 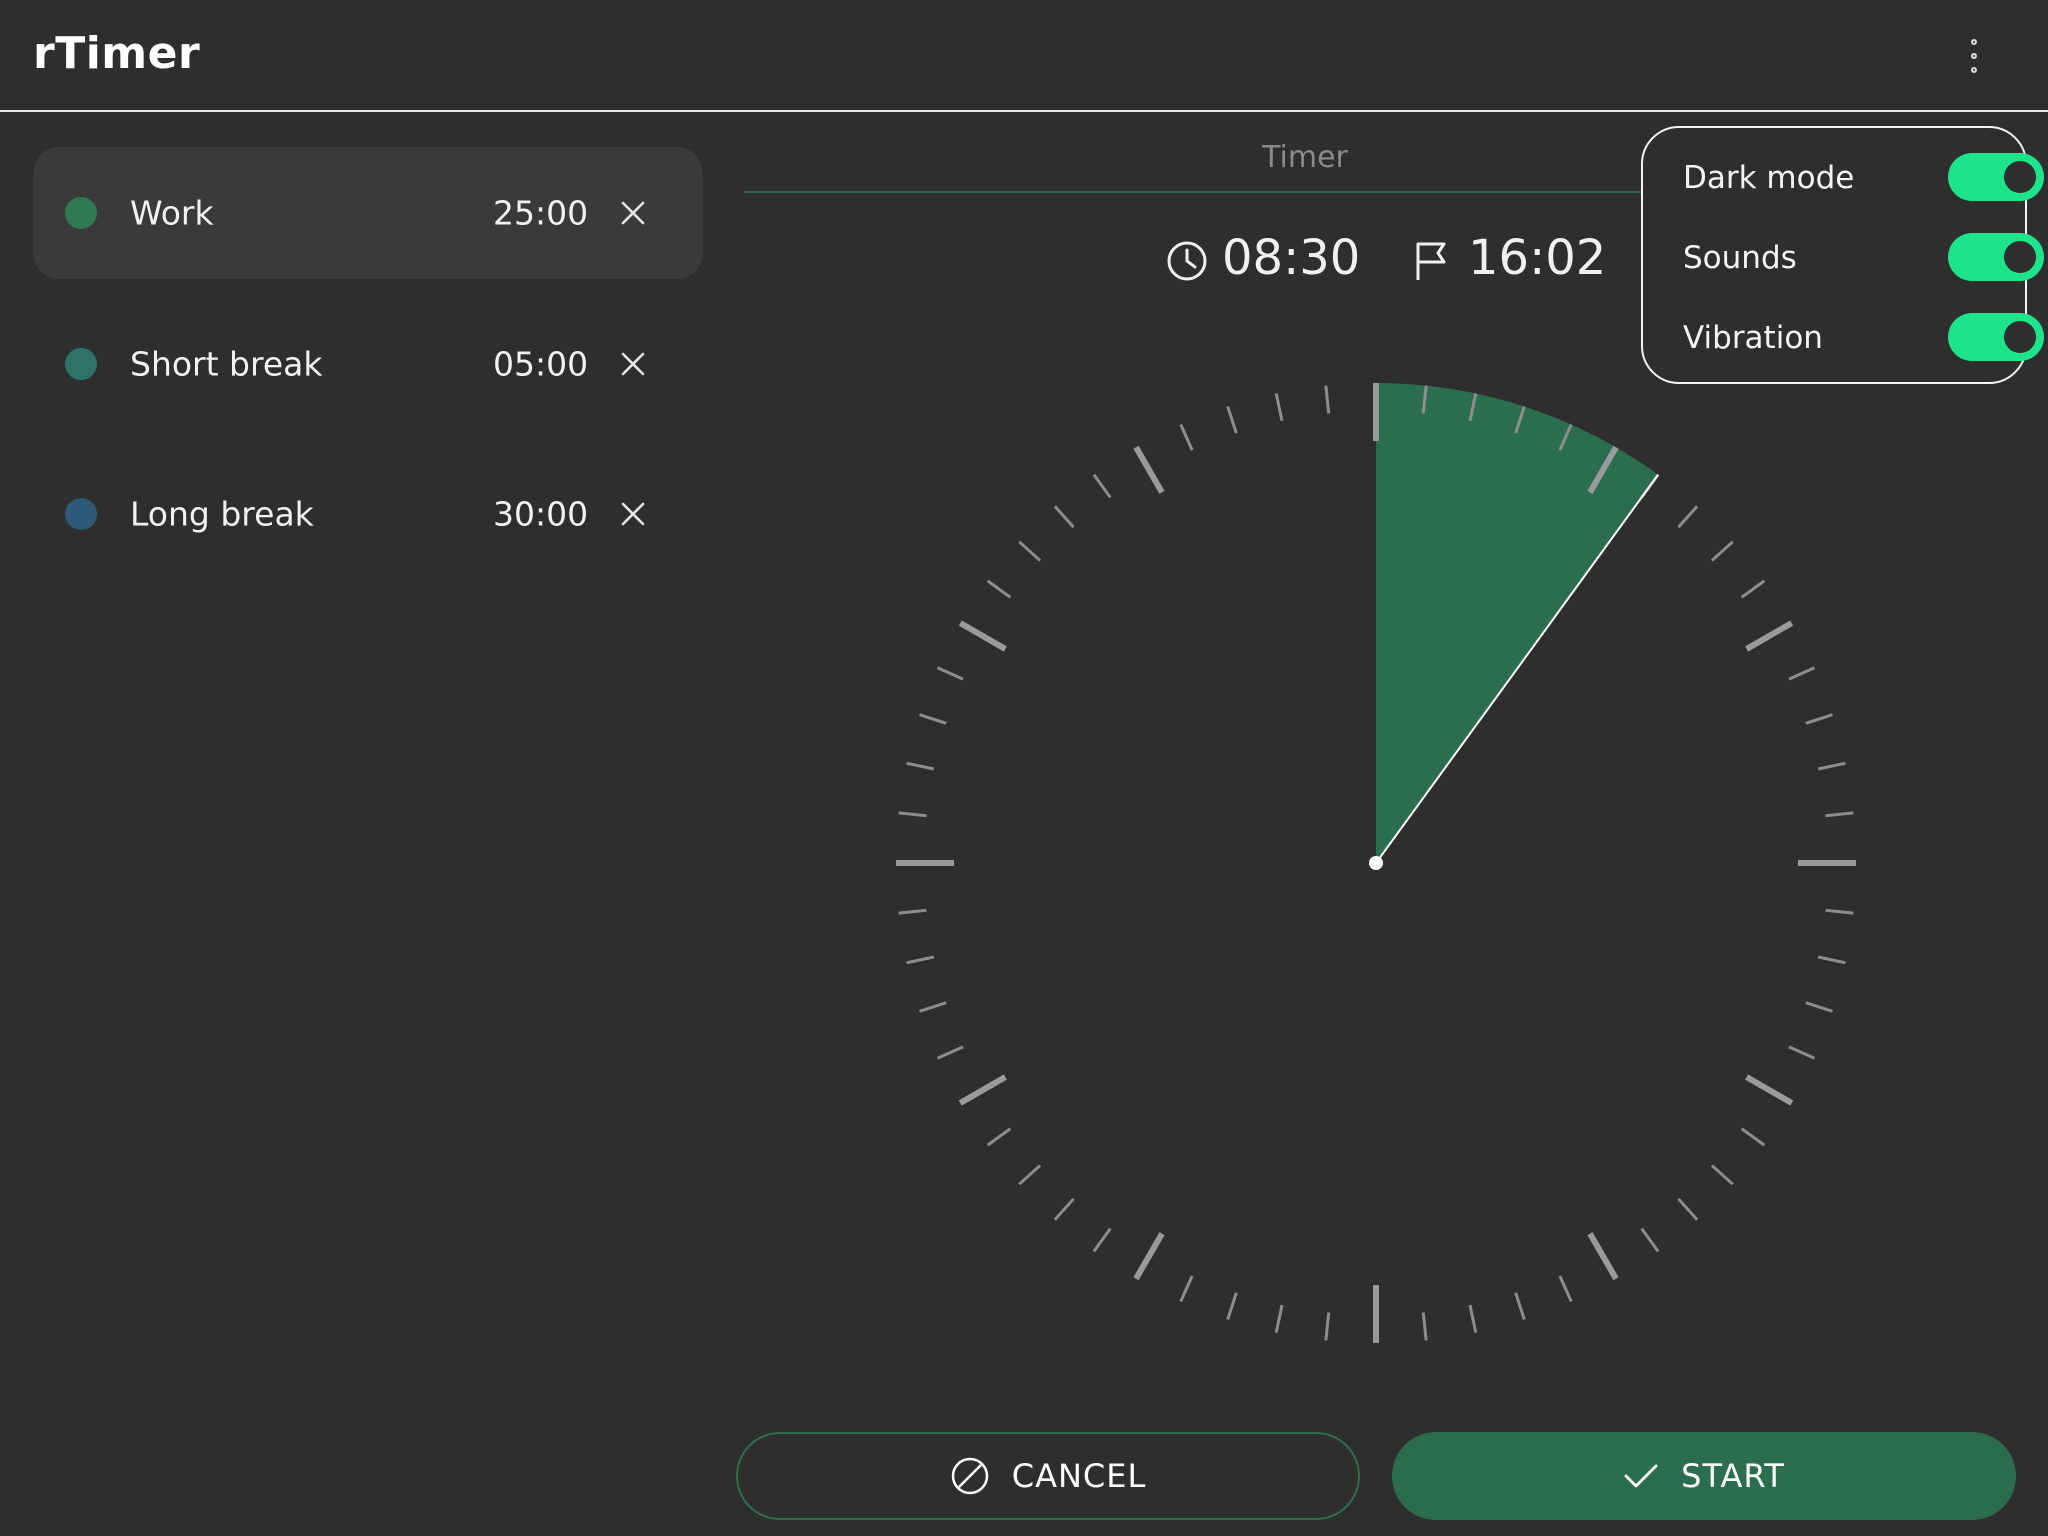 I want to click on check-icon, so click(x=1641, y=1476).